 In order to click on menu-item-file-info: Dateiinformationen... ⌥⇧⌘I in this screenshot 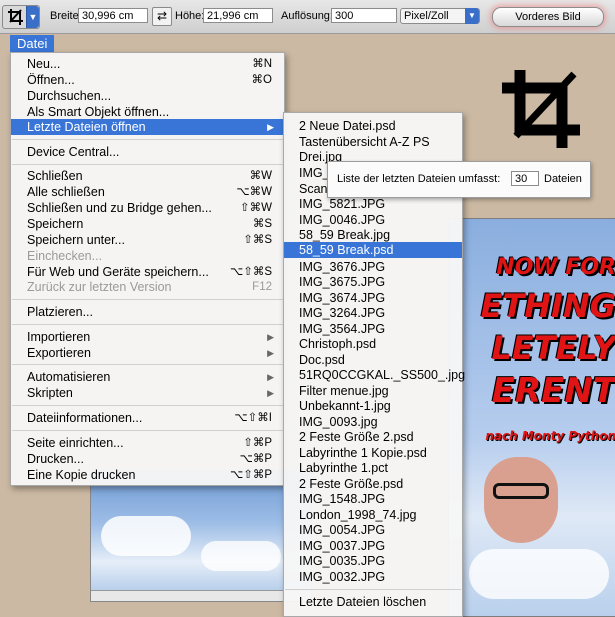, I will do `click(147, 418)`.